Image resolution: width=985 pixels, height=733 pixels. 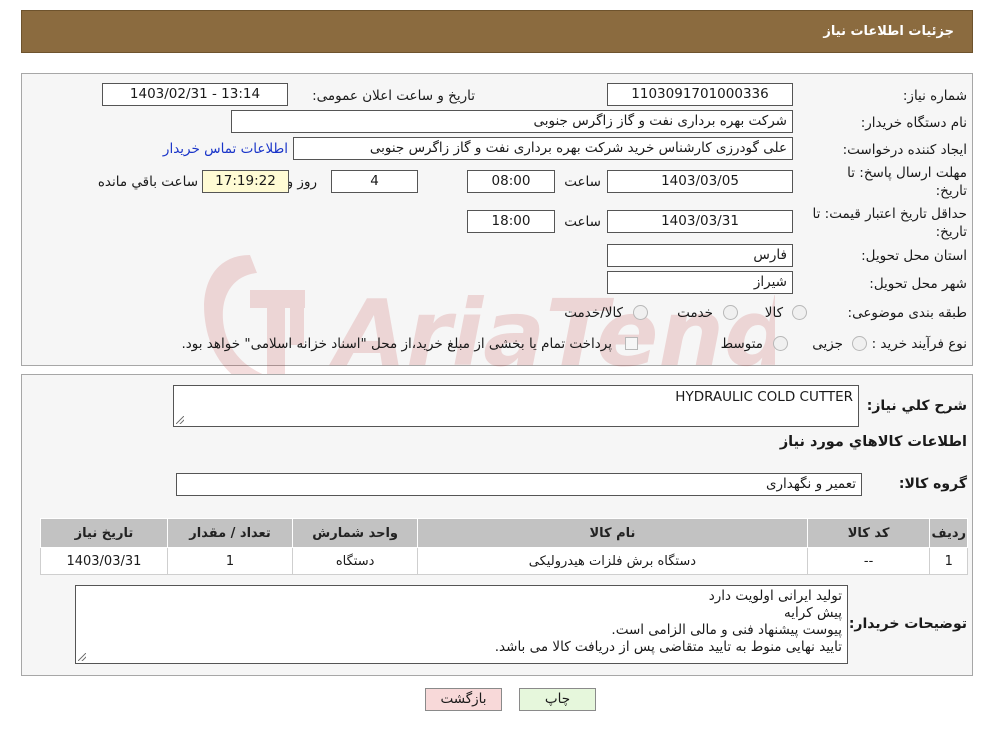 What do you see at coordinates (907, 173) in the screenshot?
I see `reply-deadline-label: مهلت ارسال پاسخ: تا` at bounding box center [907, 173].